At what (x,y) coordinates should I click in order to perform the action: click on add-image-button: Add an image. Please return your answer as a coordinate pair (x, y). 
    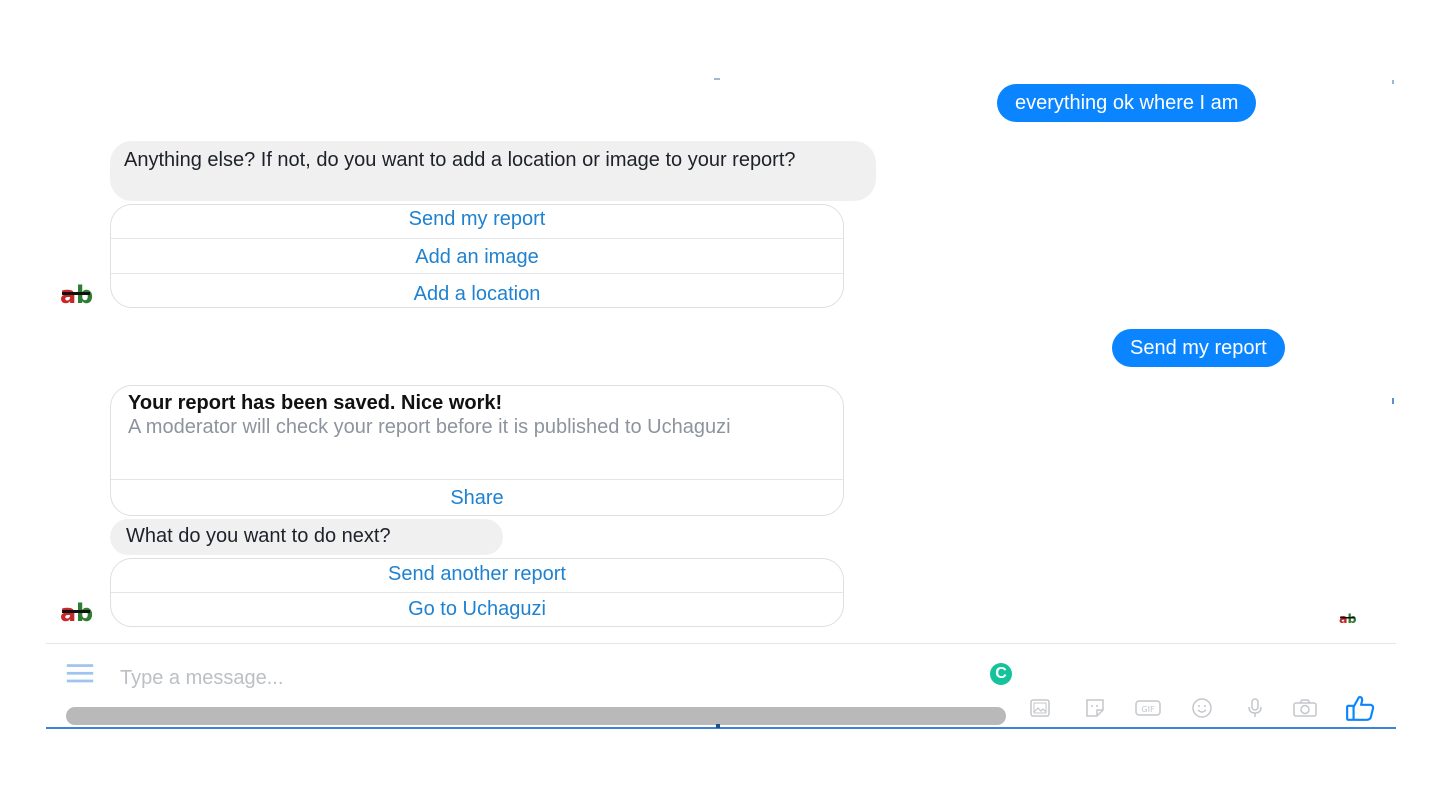
    Looking at the image, I should click on (477, 256).